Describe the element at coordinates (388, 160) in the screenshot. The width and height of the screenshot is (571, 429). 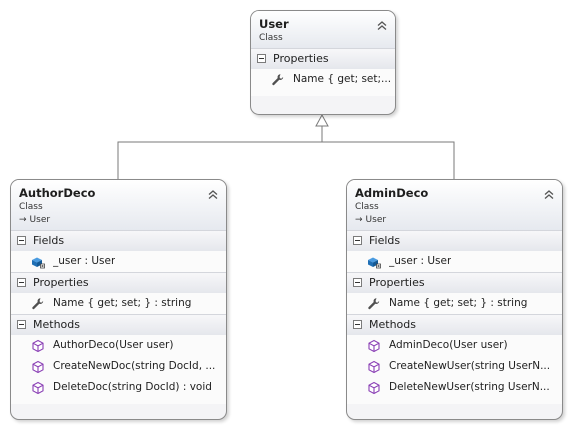
I see `inheritance-line-admindeco` at that location.